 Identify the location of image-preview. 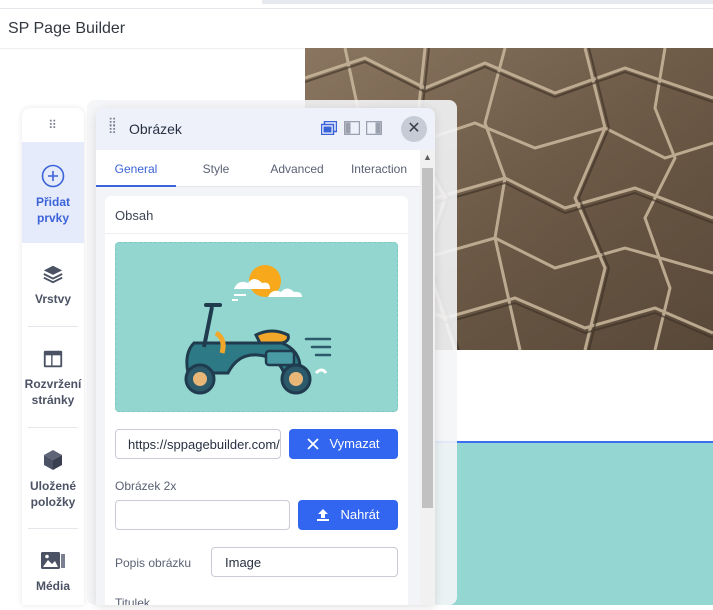
(256, 327).